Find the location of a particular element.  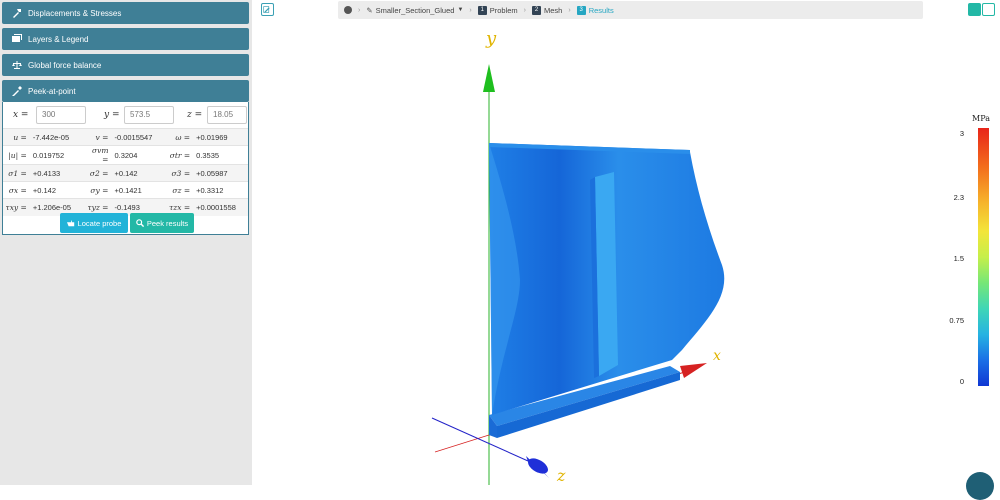

locate-probe-label: Locate probe is located at coordinates (99, 223).